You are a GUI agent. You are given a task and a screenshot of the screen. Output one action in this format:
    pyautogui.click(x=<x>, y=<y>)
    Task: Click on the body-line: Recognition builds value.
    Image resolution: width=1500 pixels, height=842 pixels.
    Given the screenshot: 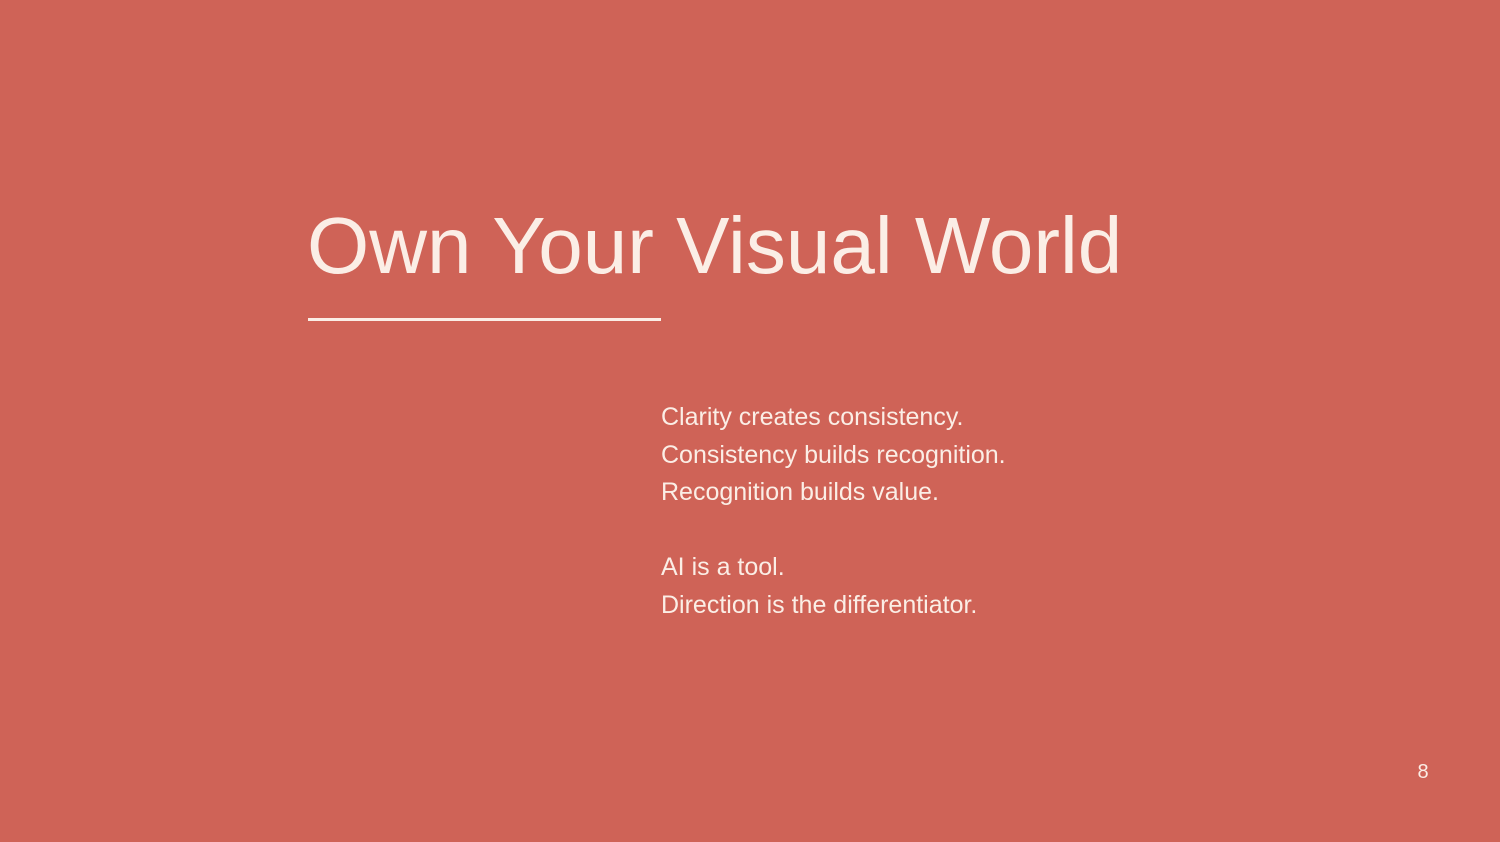 What is the action you would take?
    pyautogui.click(x=800, y=492)
    